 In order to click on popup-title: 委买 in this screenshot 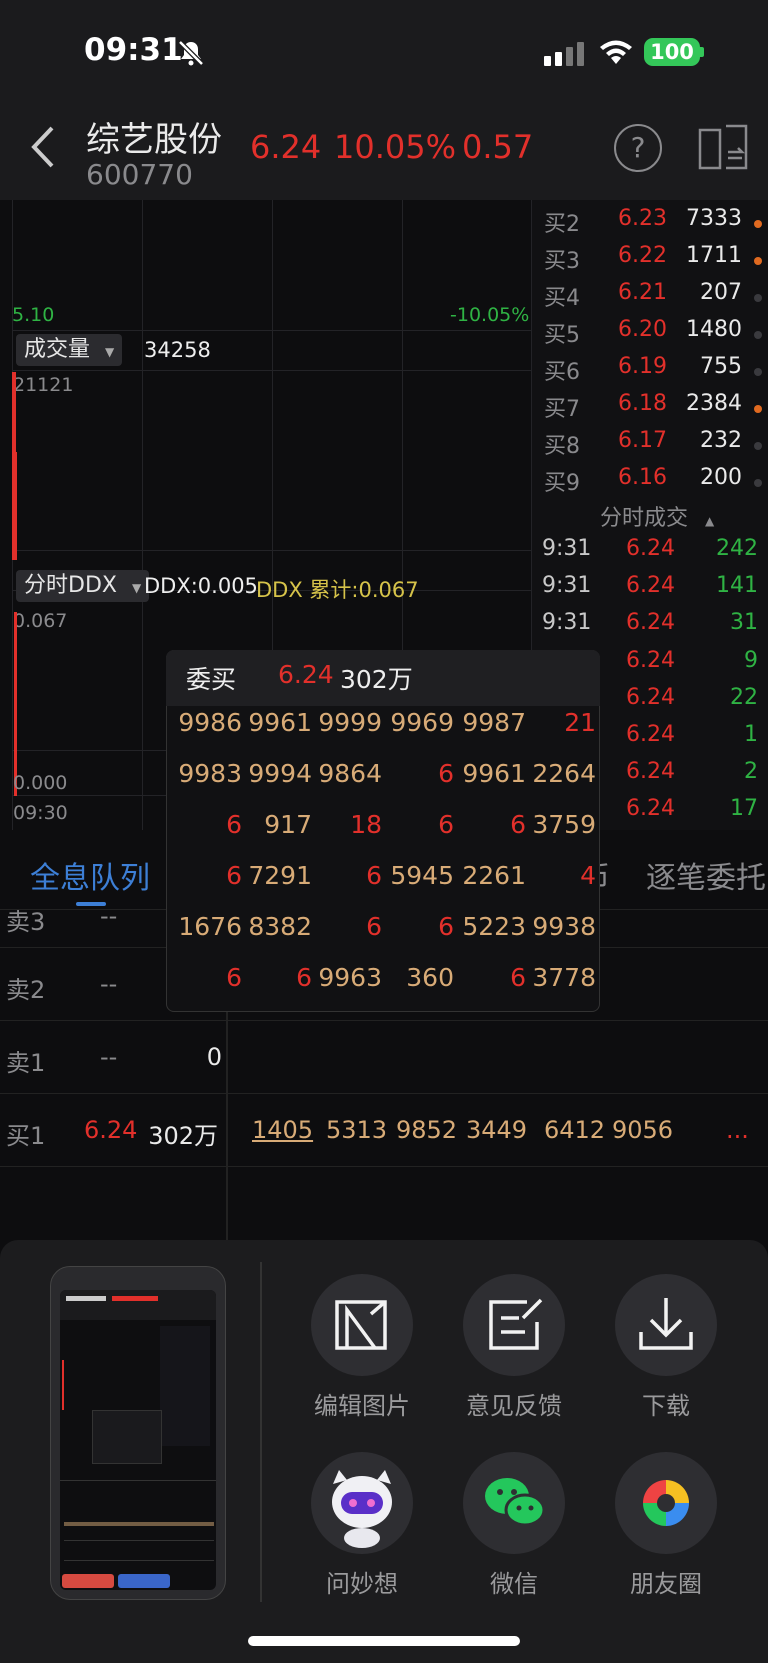, I will do `click(211, 679)`.